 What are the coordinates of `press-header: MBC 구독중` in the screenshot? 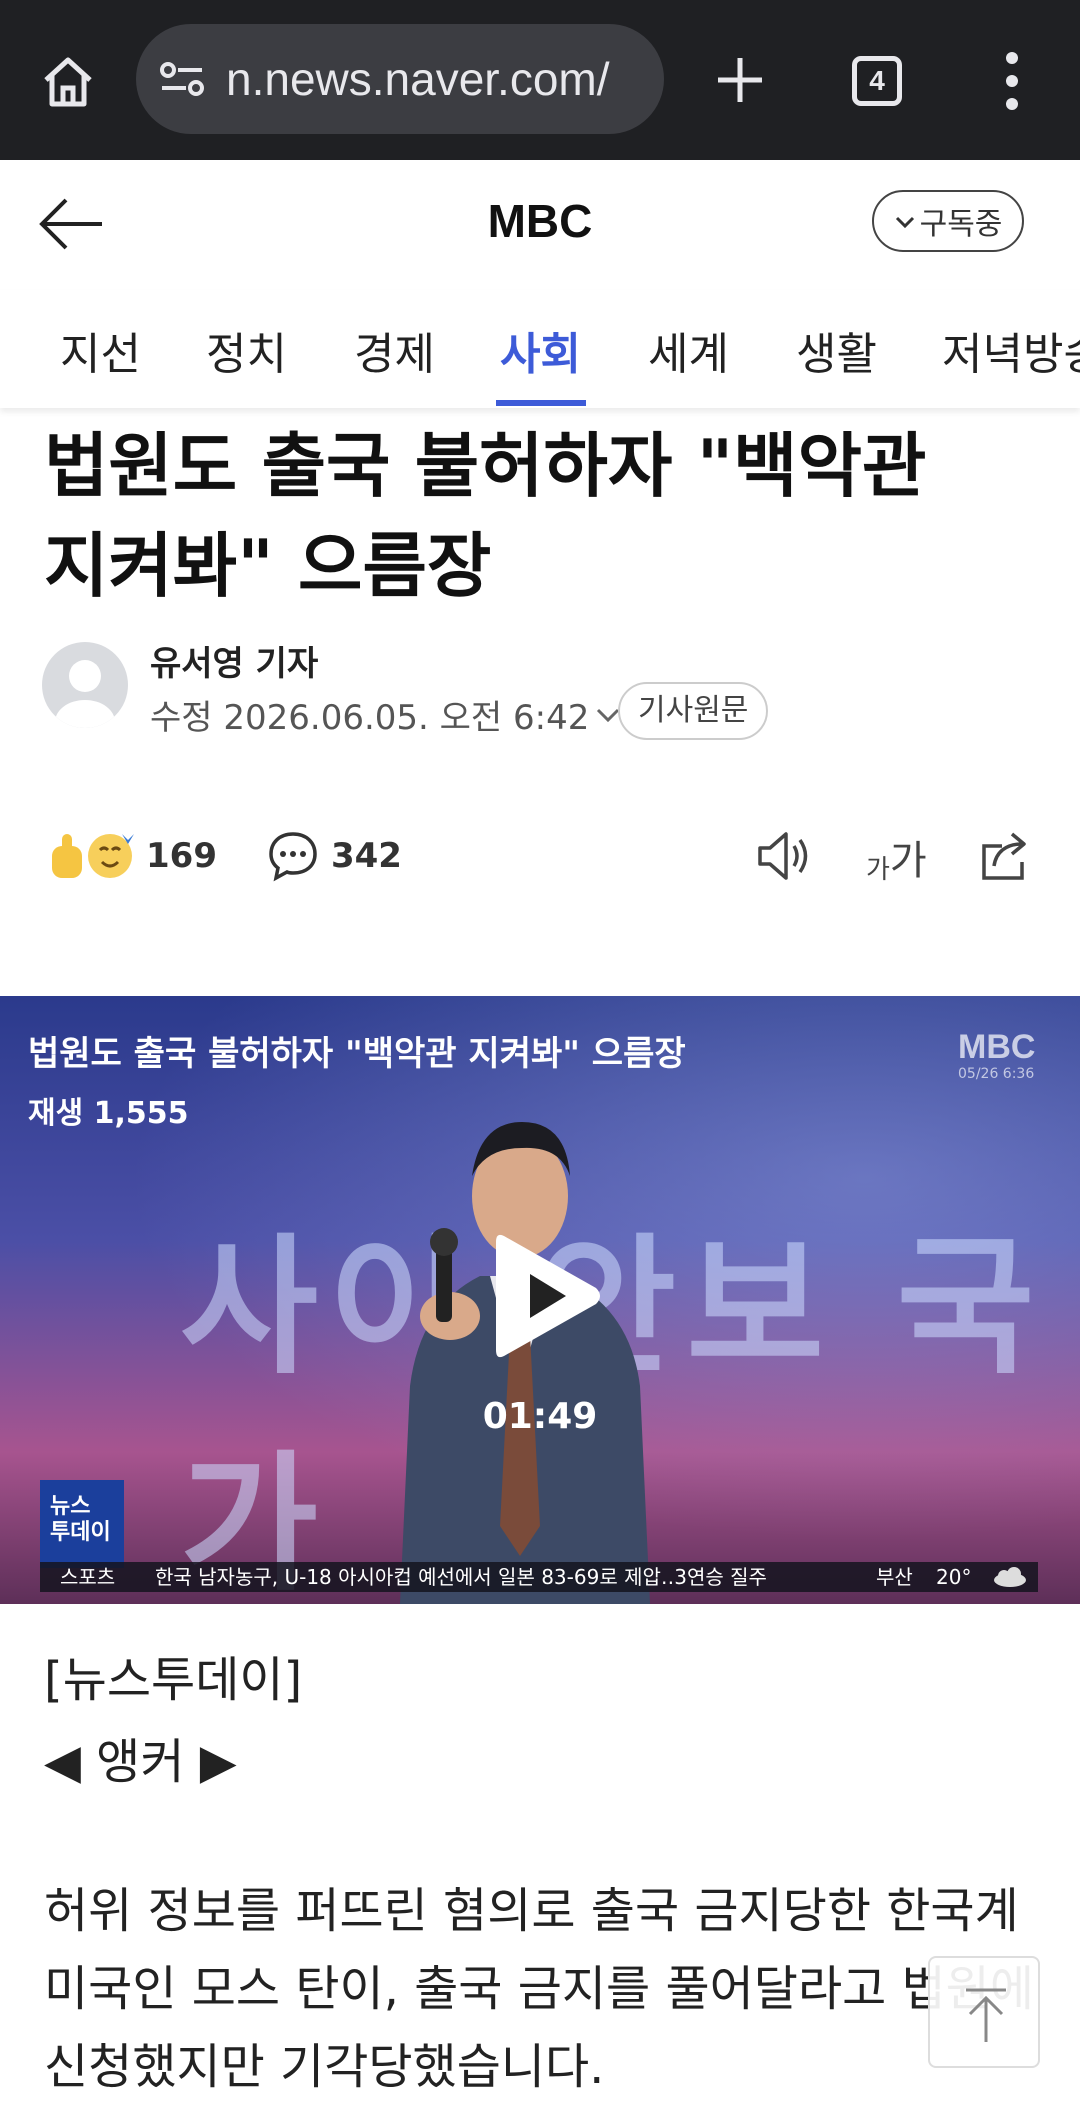 It's located at (540, 225).